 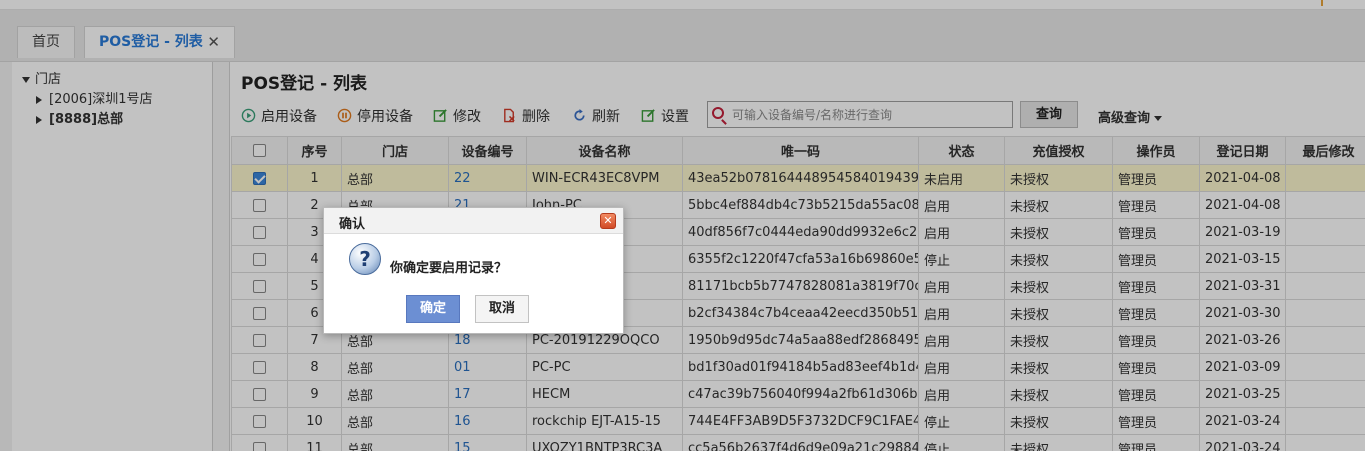 I want to click on confirm-cancel-button: 取消, so click(x=502, y=309).